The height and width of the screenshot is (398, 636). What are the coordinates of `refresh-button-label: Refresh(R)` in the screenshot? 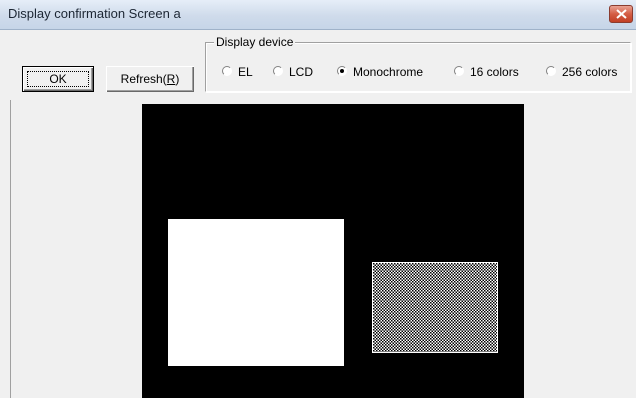 It's located at (150, 79).